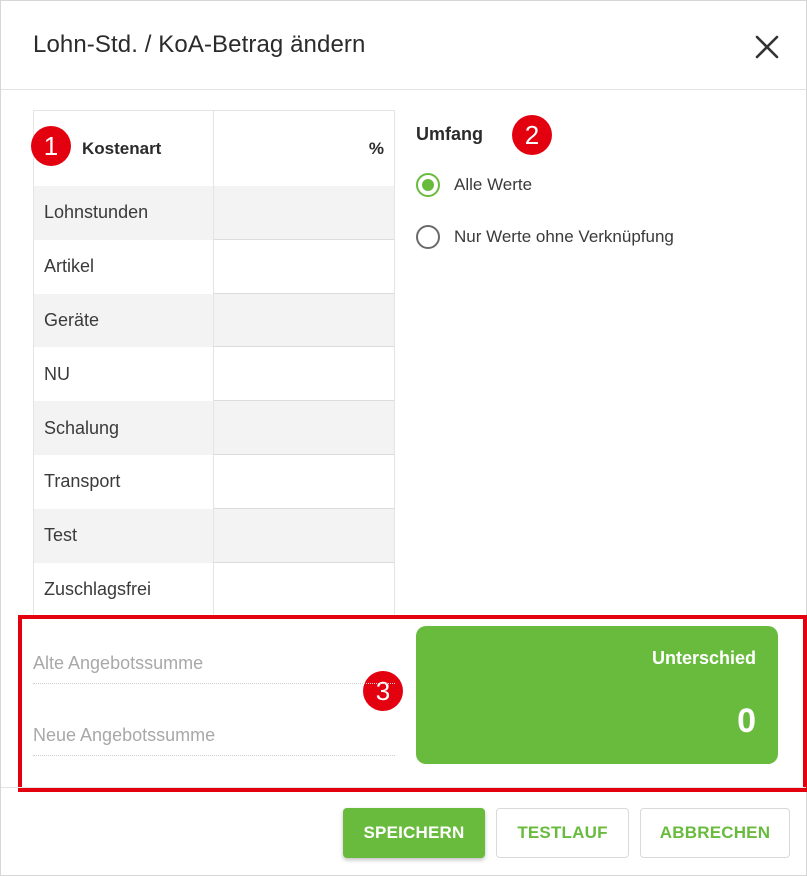 The height and width of the screenshot is (876, 807). I want to click on table-row: Lohnstunden, so click(214, 213).